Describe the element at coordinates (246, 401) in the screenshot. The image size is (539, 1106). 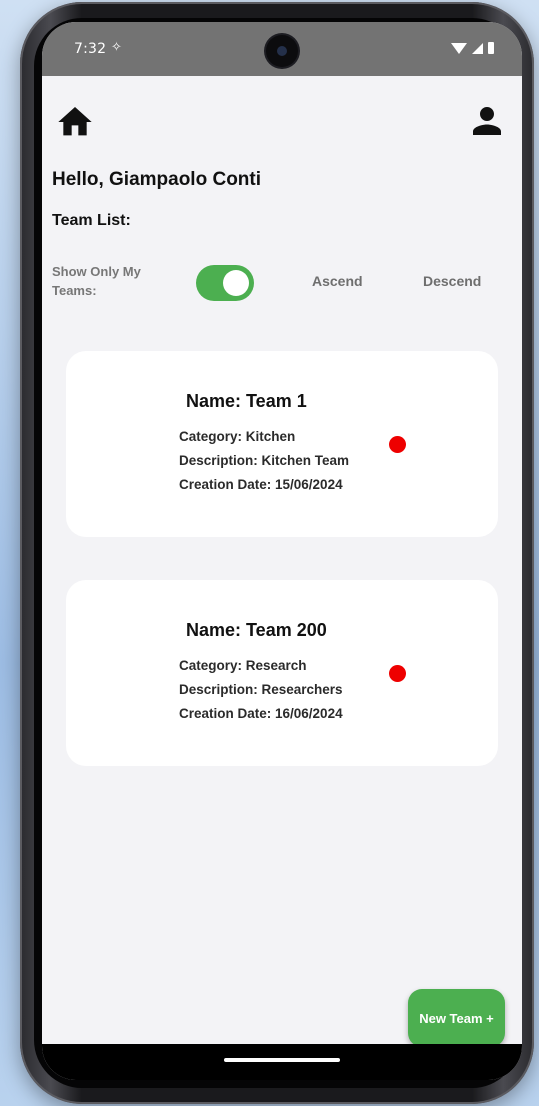
I see `team-name: Name: Team 1` at that location.